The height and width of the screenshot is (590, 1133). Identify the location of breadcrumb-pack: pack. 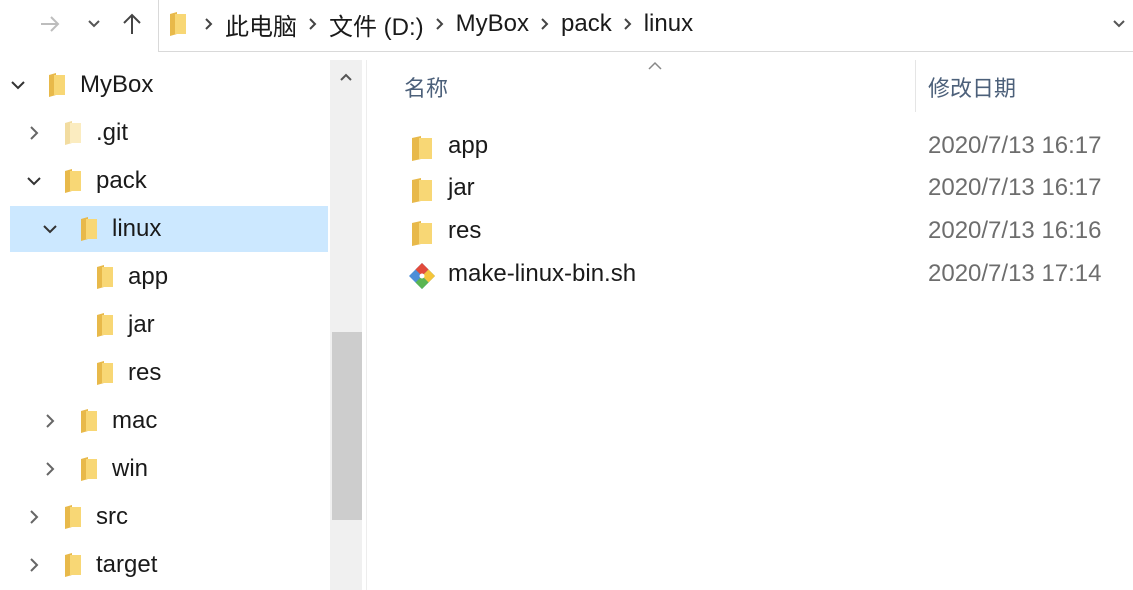
(586, 24).